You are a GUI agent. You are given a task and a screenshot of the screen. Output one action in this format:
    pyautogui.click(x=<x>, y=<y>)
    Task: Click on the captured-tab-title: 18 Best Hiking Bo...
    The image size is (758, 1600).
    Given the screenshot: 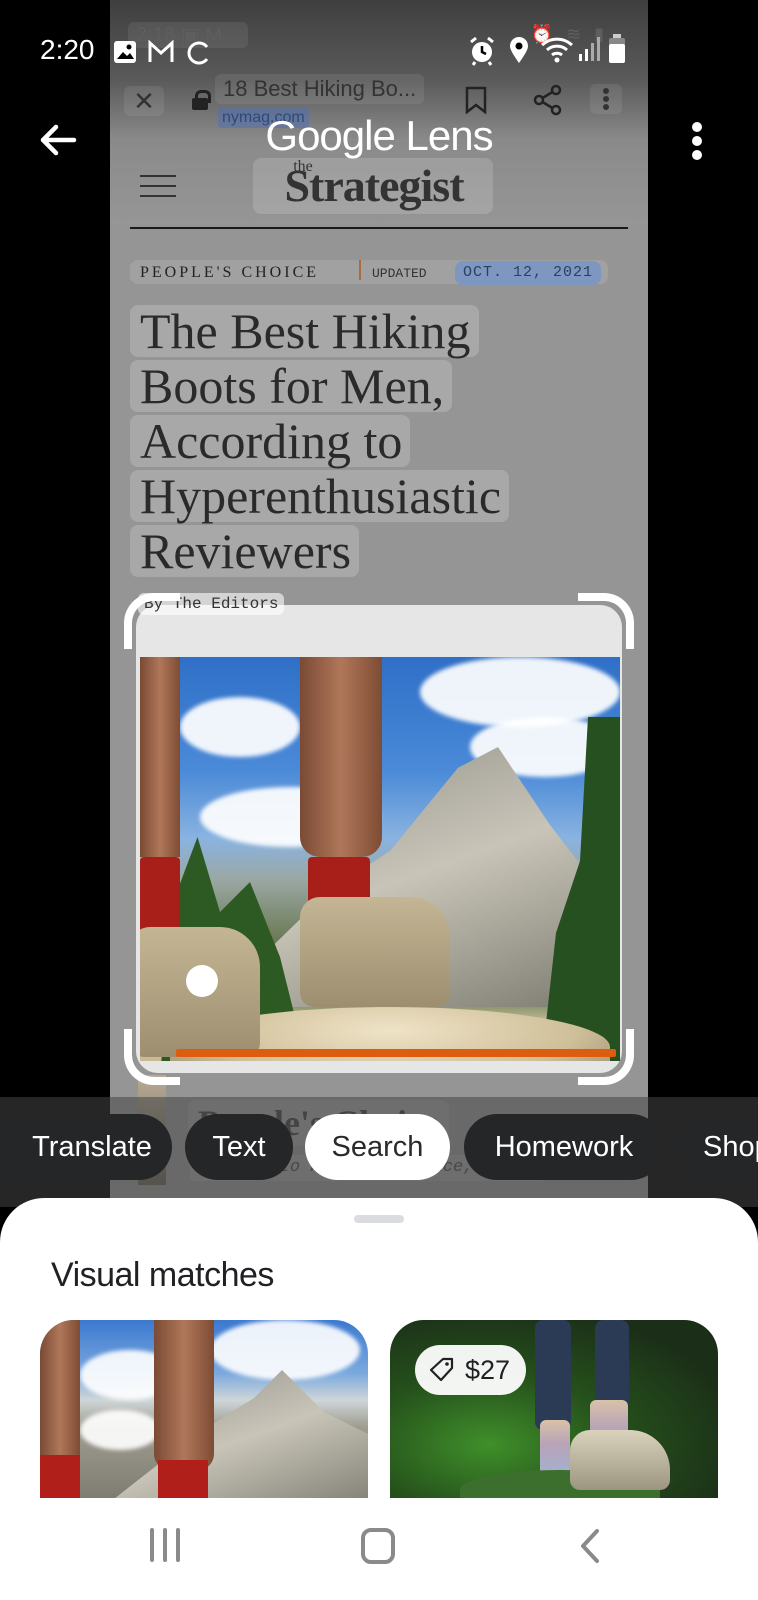 What is the action you would take?
    pyautogui.click(x=320, y=89)
    